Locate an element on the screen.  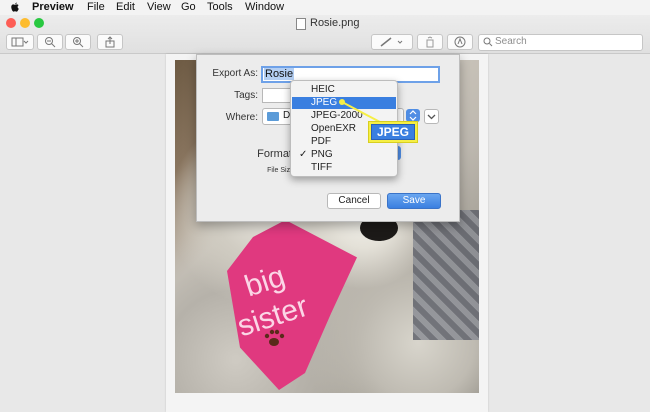
format-label: Format is located at coordinates (274, 154).